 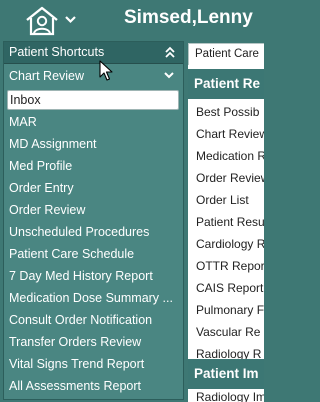 I want to click on shortcut-label: Consult Order Notification, so click(x=81, y=320).